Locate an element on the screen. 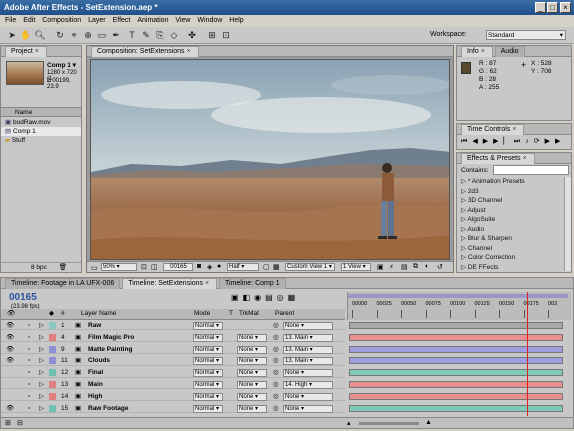 This screenshot has height=431, width=574. tab-project: Project × is located at coordinates (26, 51).